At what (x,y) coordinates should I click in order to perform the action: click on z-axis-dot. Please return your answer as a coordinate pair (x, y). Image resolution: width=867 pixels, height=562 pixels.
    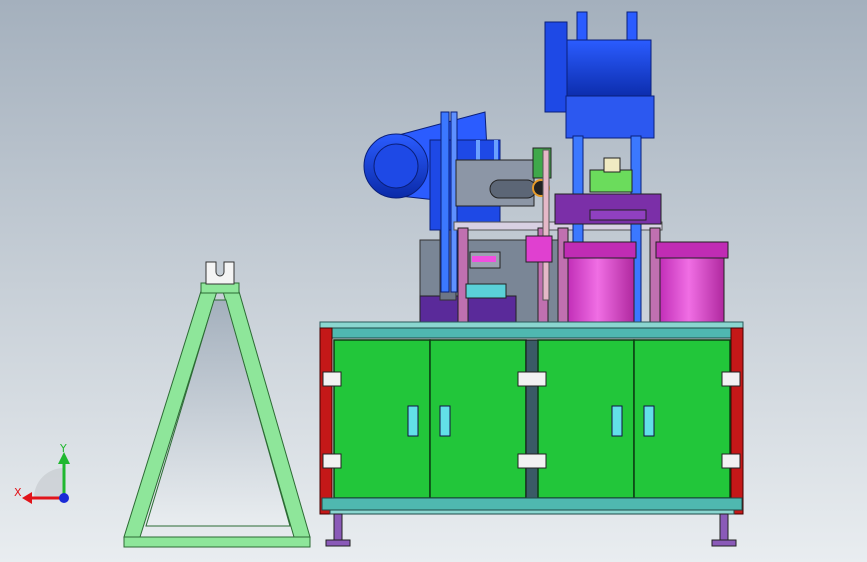
    Looking at the image, I should click on (64, 498).